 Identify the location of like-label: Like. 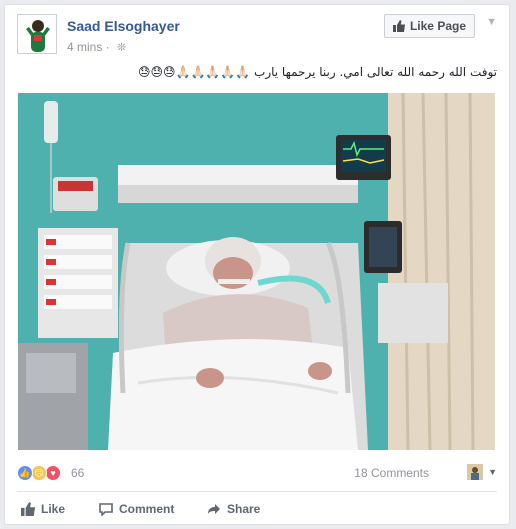
(53, 509).